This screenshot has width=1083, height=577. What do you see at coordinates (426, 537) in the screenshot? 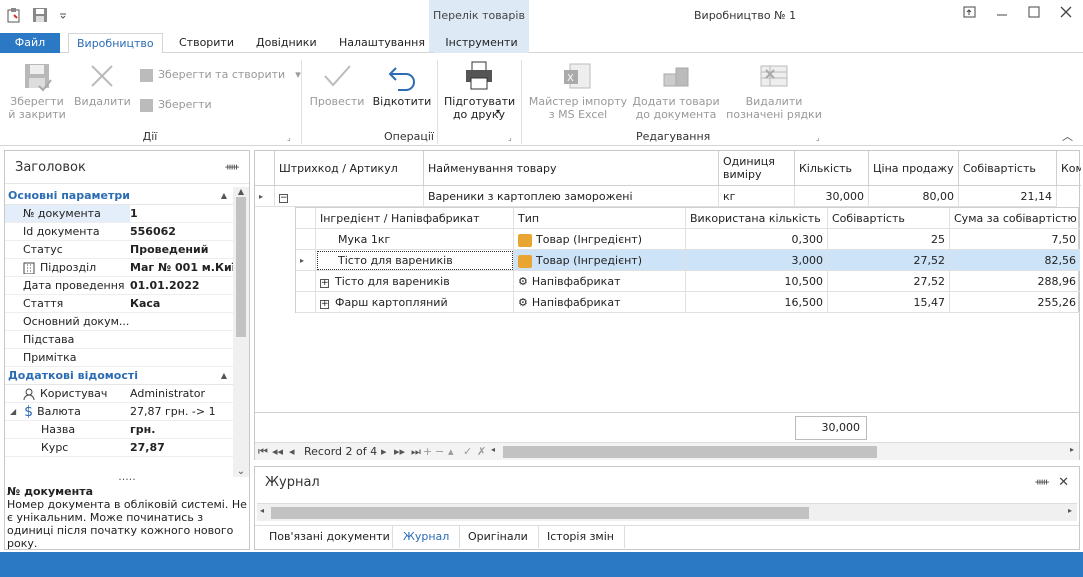
I see `tab-journal: Журнал` at bounding box center [426, 537].